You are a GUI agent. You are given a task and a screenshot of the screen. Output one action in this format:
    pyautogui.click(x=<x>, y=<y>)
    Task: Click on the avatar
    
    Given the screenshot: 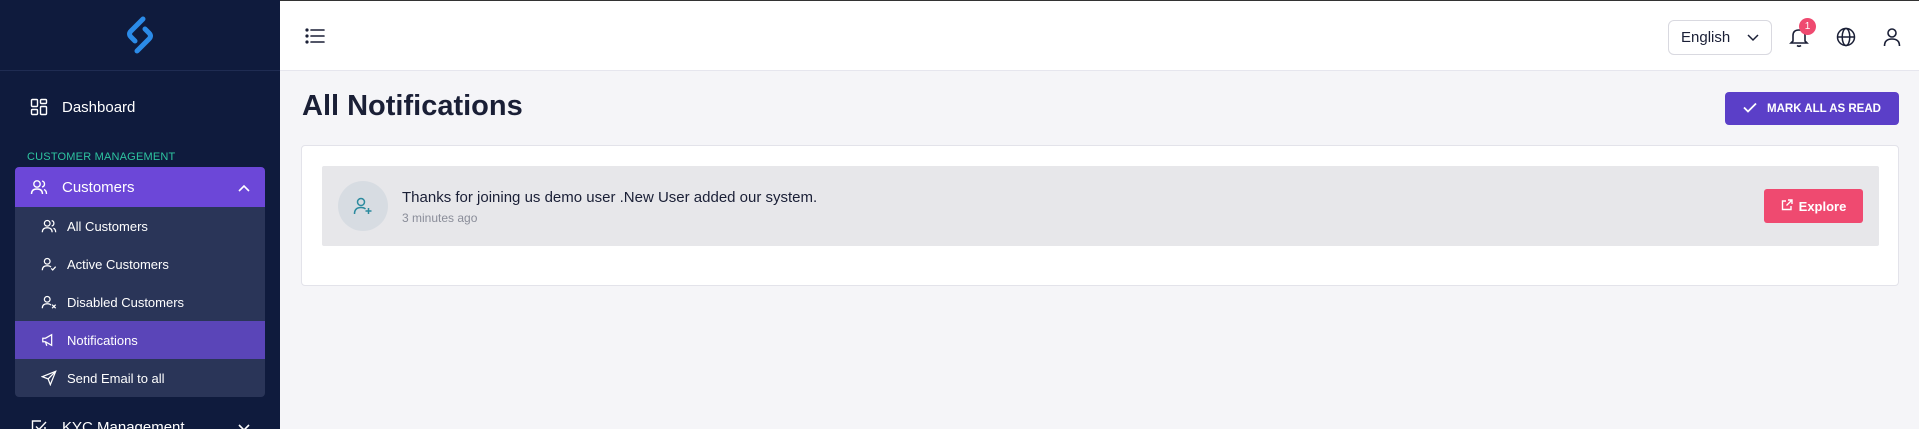 What is the action you would take?
    pyautogui.click(x=363, y=206)
    